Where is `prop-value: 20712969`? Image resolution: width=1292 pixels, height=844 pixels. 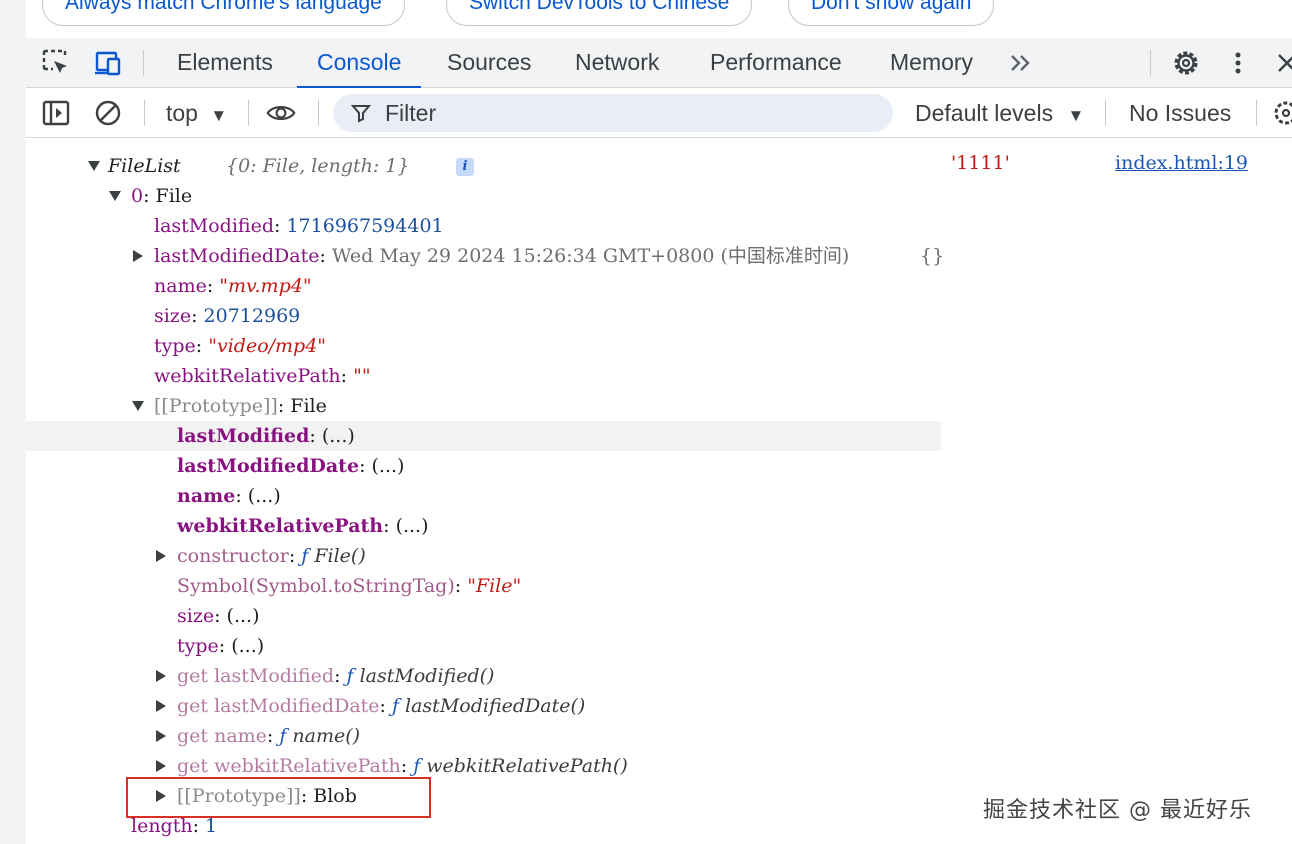 prop-value: 20712969 is located at coordinates (252, 316).